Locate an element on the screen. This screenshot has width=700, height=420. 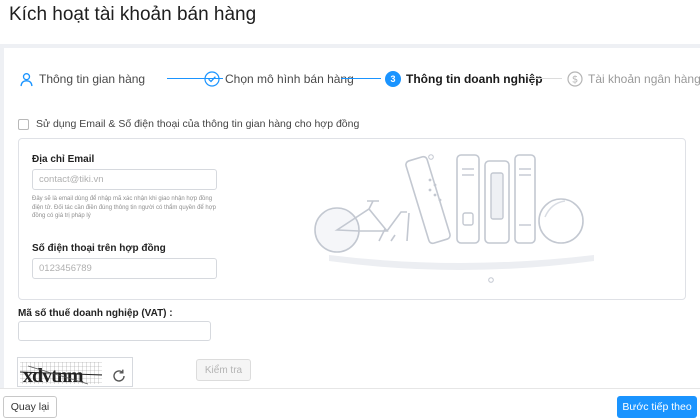
refresh-captcha-icon is located at coordinates (119, 376).